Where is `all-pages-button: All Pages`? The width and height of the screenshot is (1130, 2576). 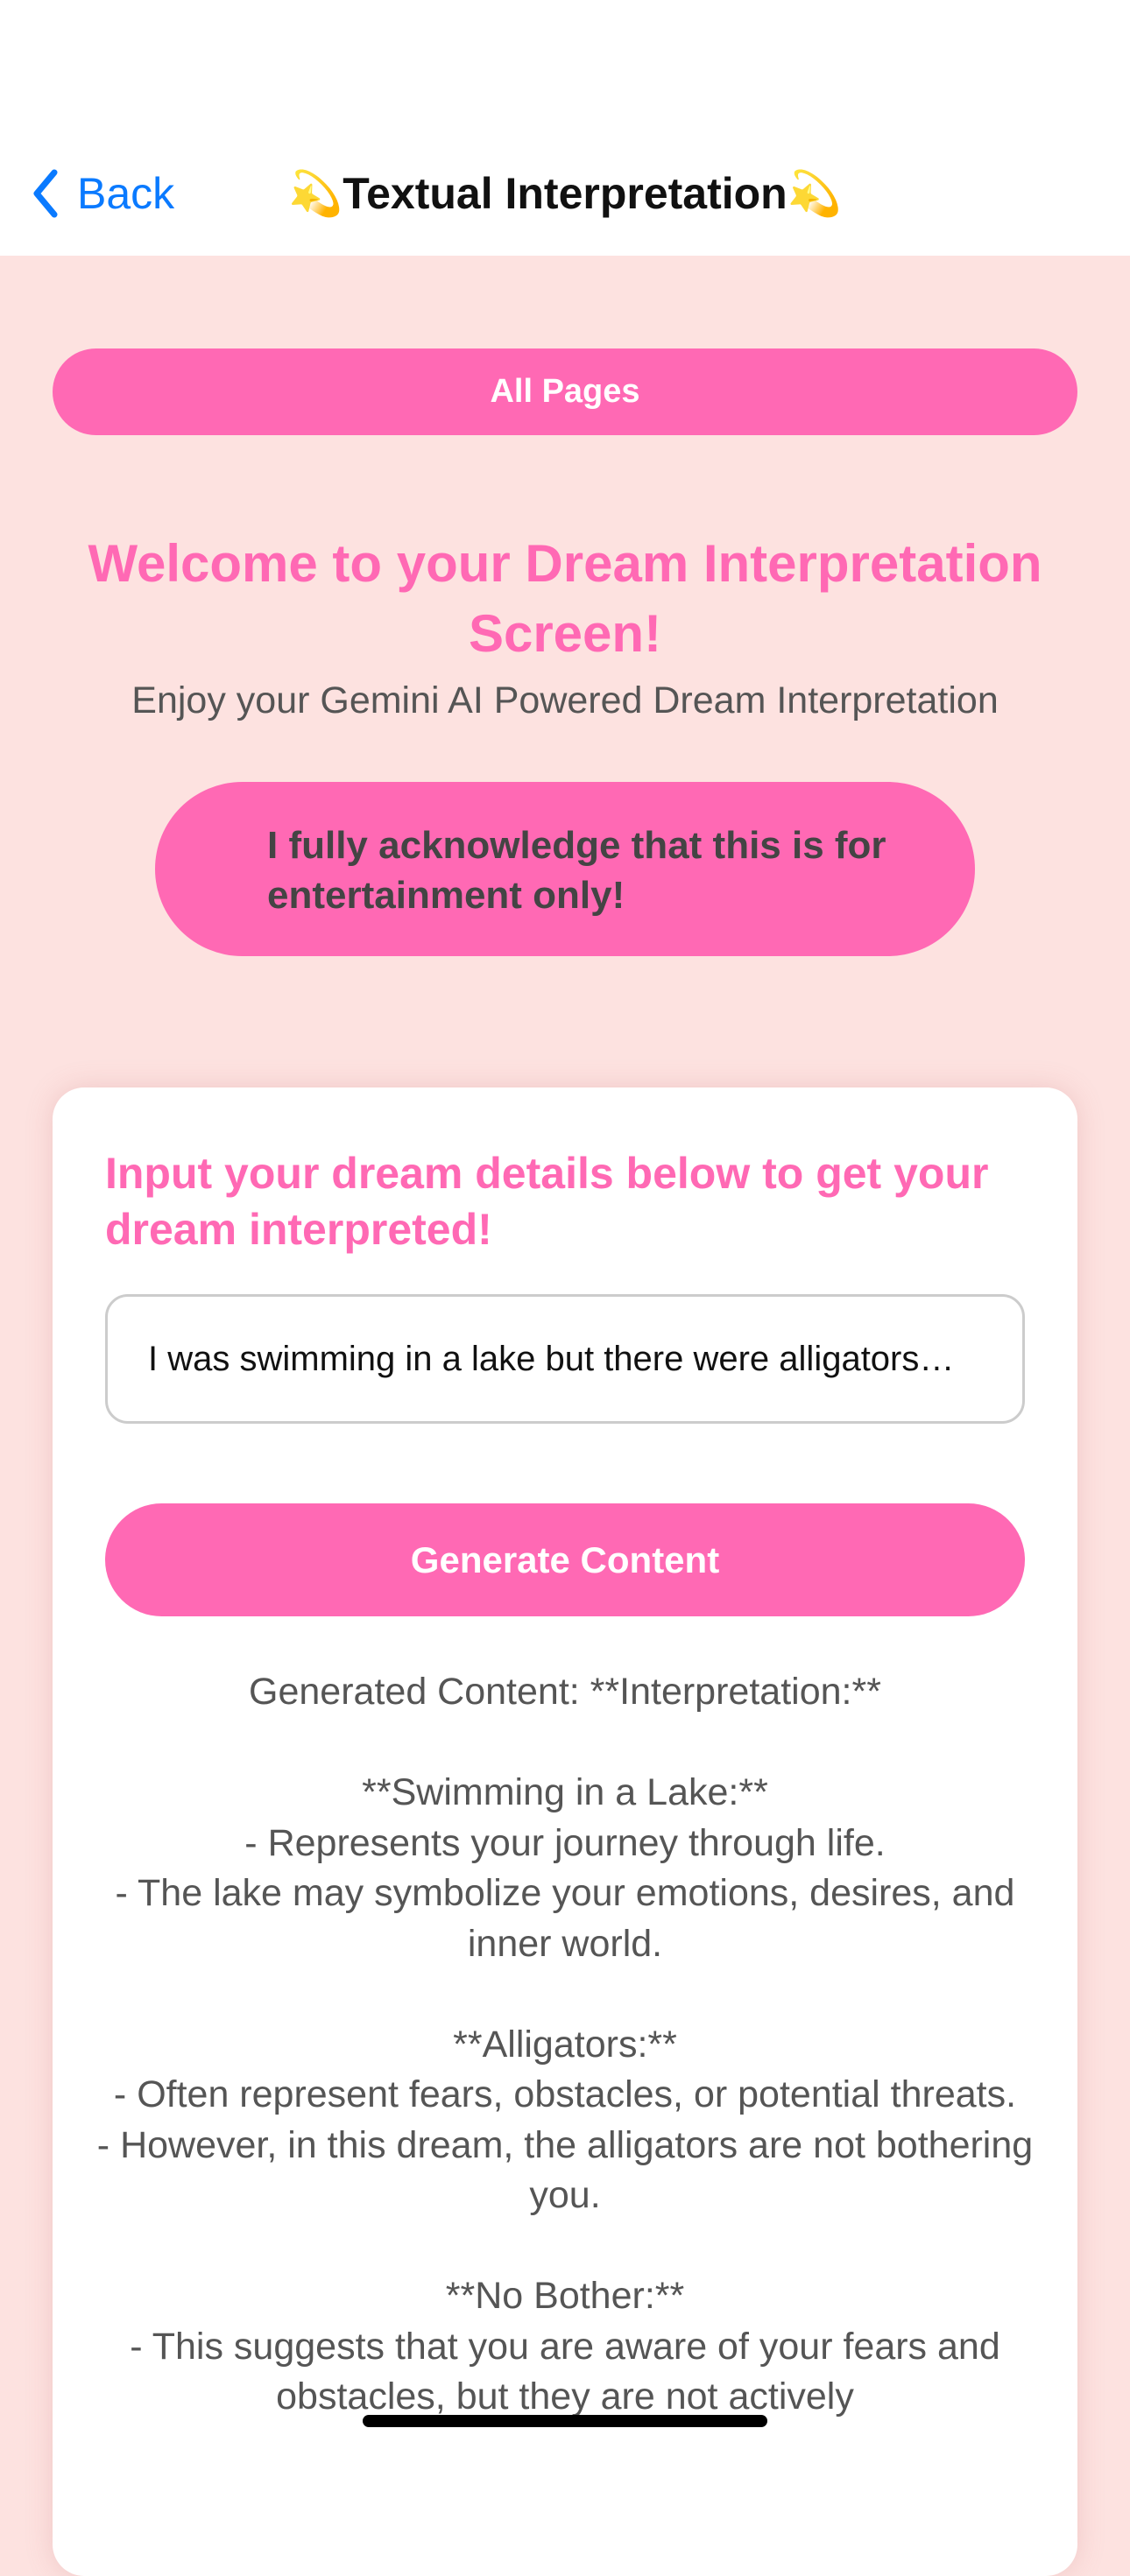
all-pages-button: All Pages is located at coordinates (565, 391).